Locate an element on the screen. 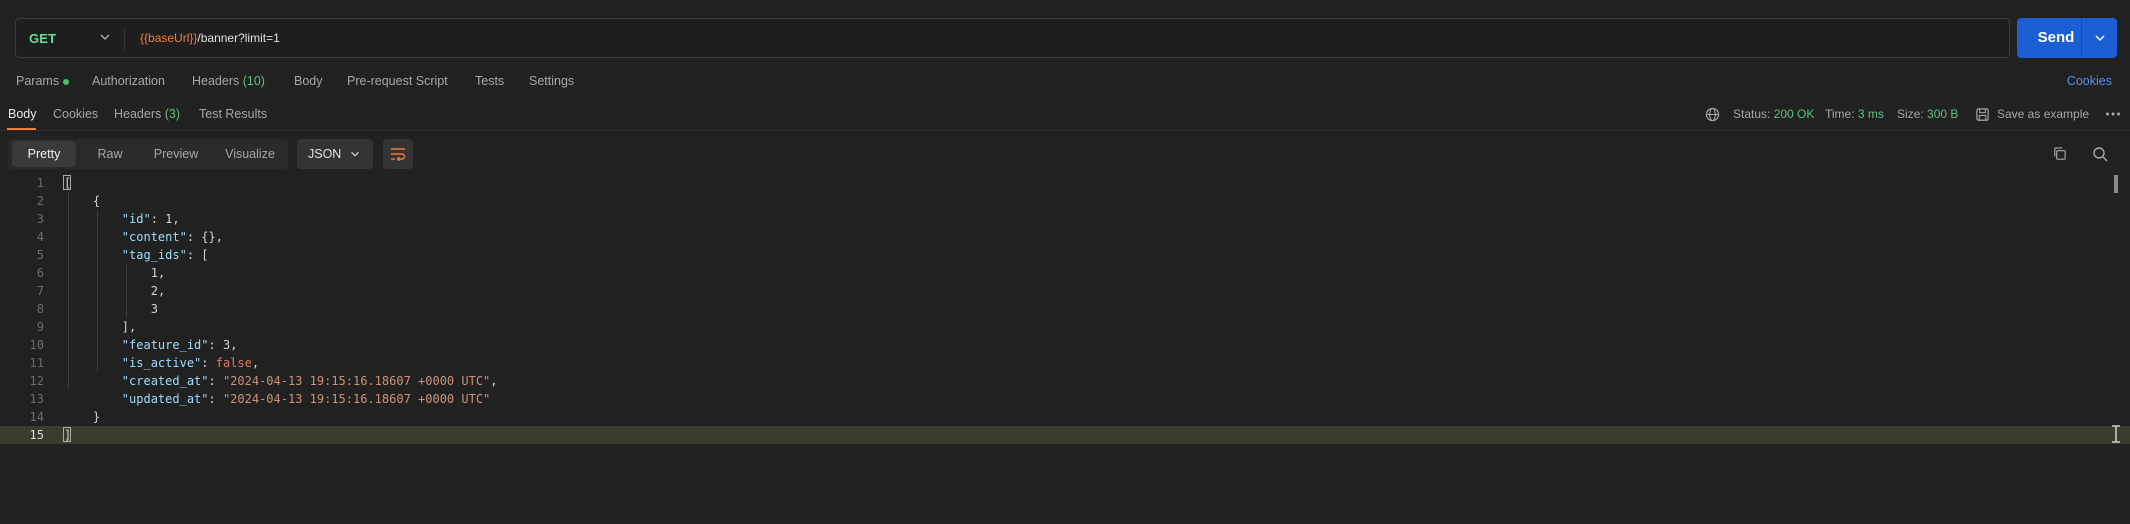 The image size is (2130, 524). time-label: Time: is located at coordinates (1840, 114).